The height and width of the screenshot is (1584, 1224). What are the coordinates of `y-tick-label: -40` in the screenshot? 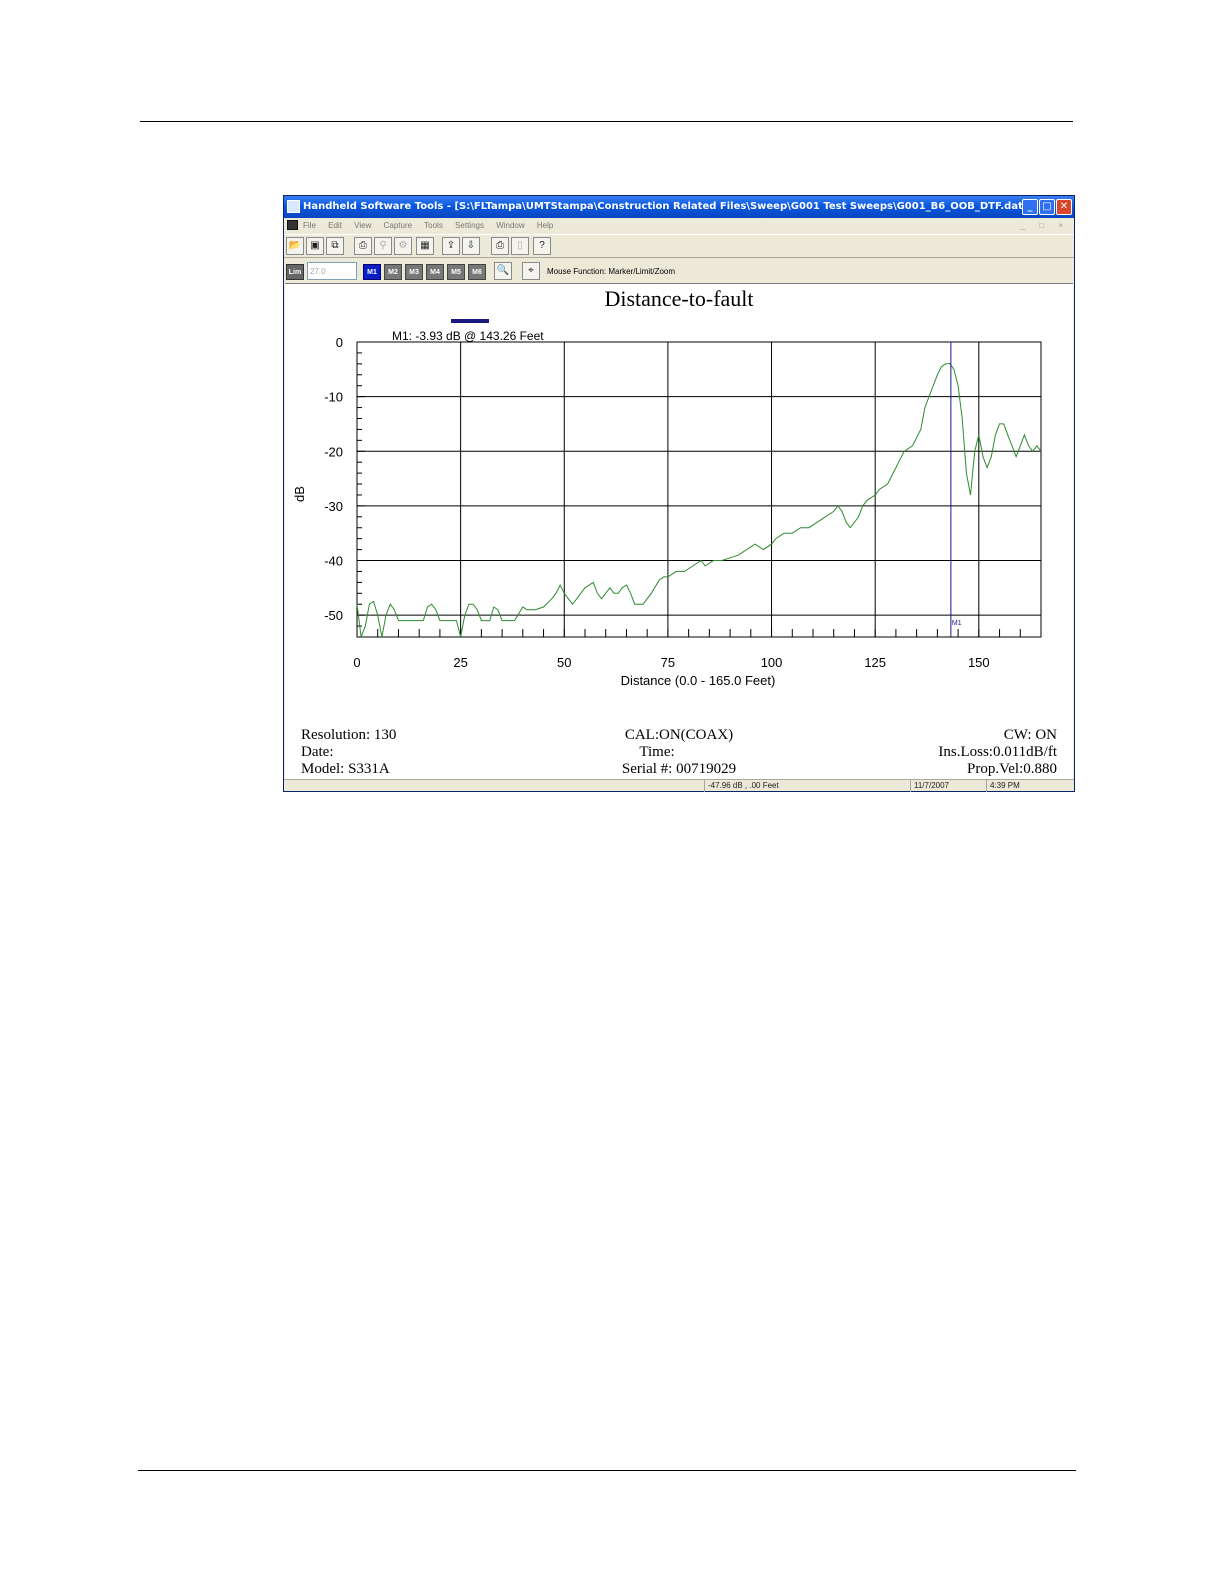 It's located at (333, 561).